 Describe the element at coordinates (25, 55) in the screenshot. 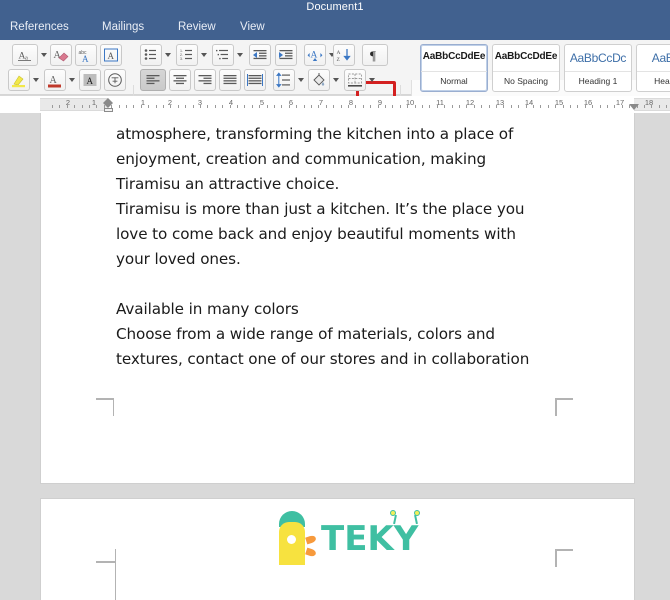

I see `change-case-button: A a` at that location.